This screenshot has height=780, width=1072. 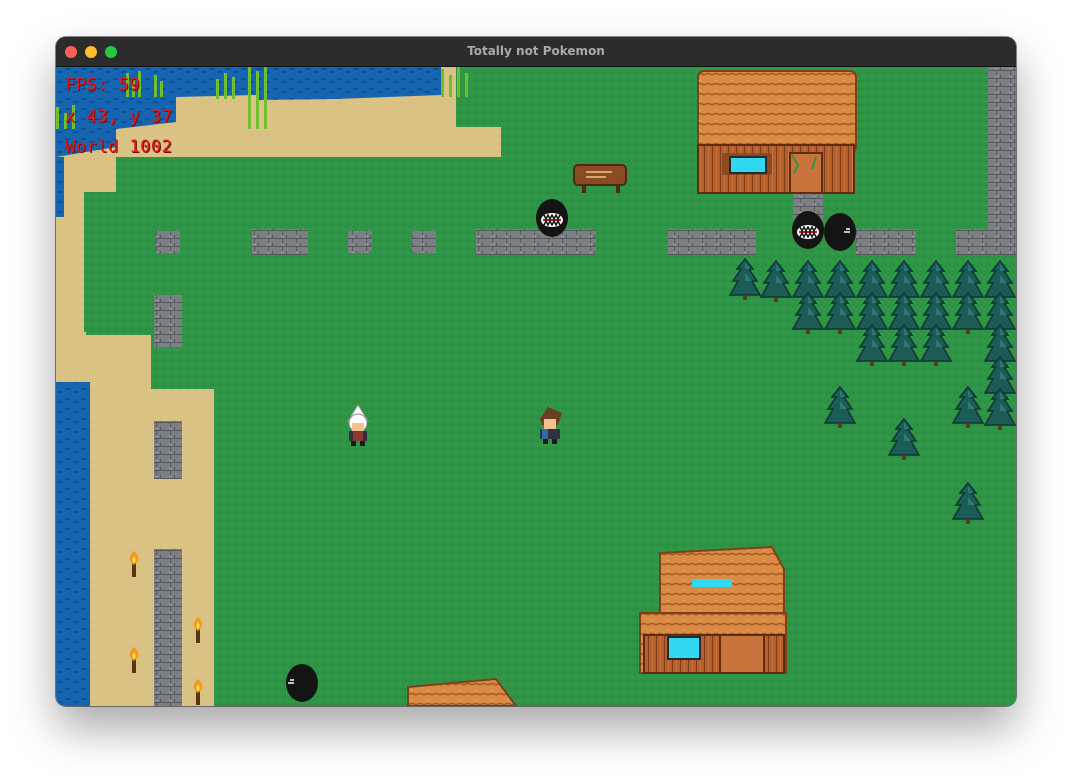 I want to click on title-bar: Totally not Pokemon, so click(x=536, y=52).